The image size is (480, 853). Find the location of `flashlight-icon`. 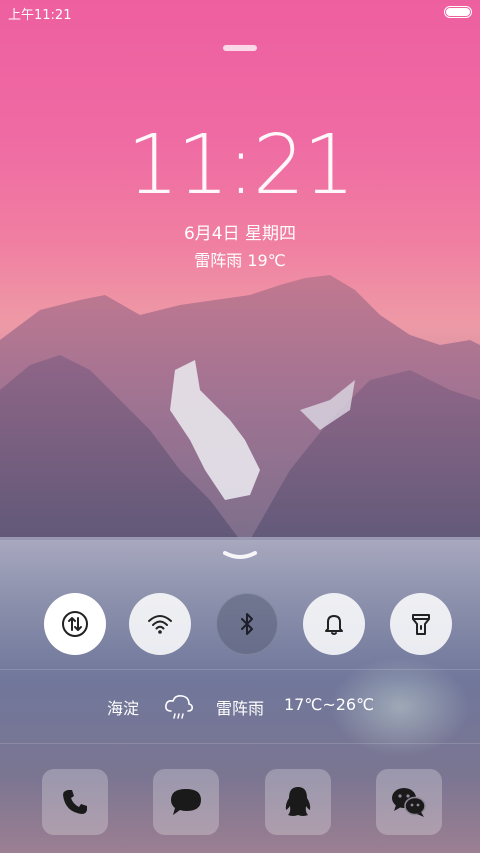

flashlight-icon is located at coordinates (421, 624).